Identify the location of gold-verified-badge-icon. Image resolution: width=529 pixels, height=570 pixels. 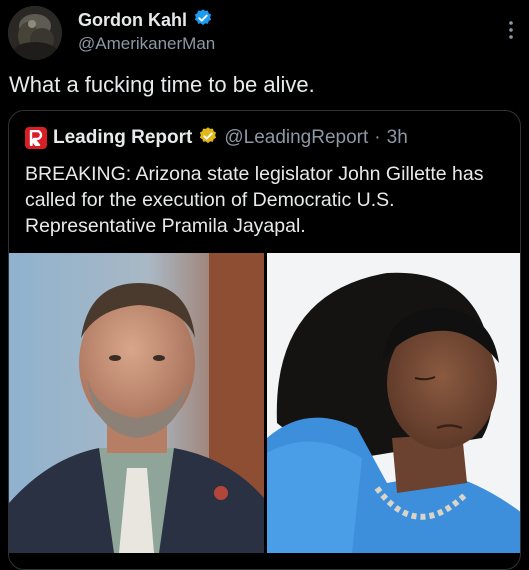
(208, 138).